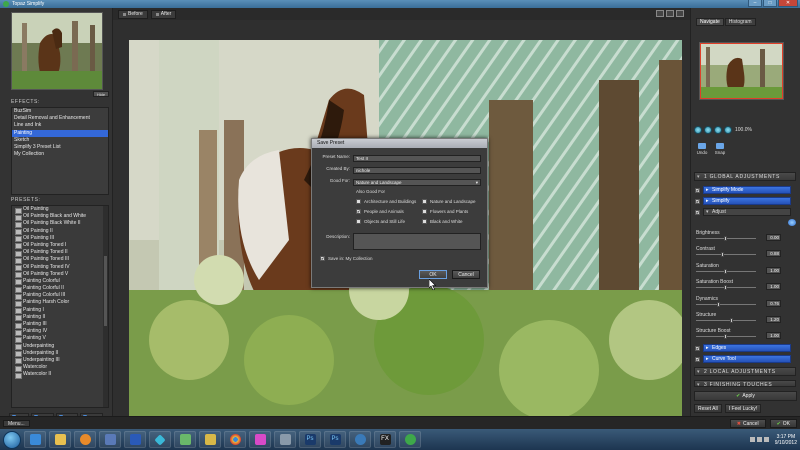 This screenshot has height=450, width=800. What do you see at coordinates (708, 408) in the screenshot?
I see `reset-all-button: Reset All` at bounding box center [708, 408].